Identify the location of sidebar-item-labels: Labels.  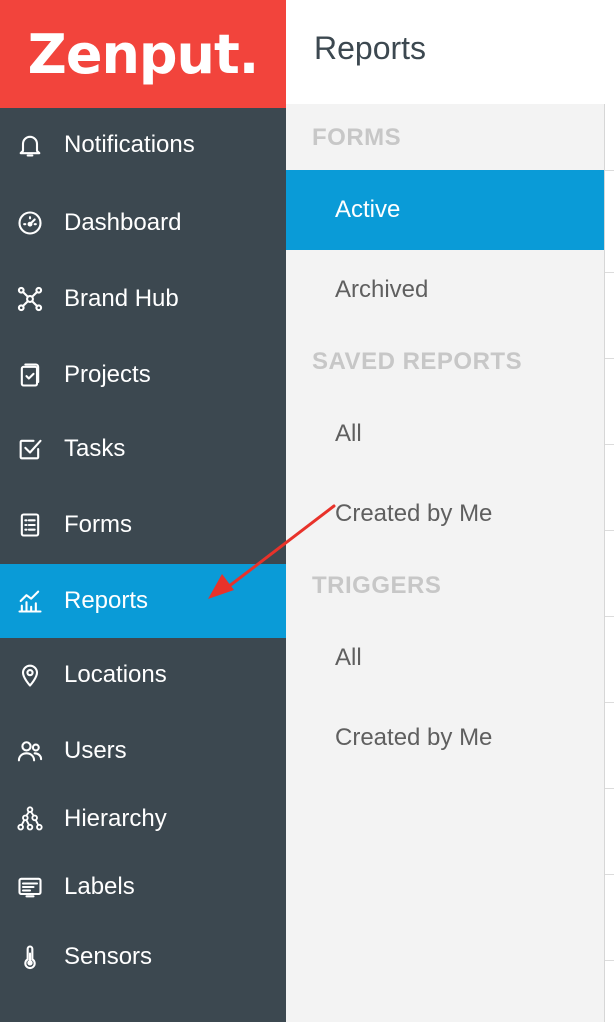
(143, 887).